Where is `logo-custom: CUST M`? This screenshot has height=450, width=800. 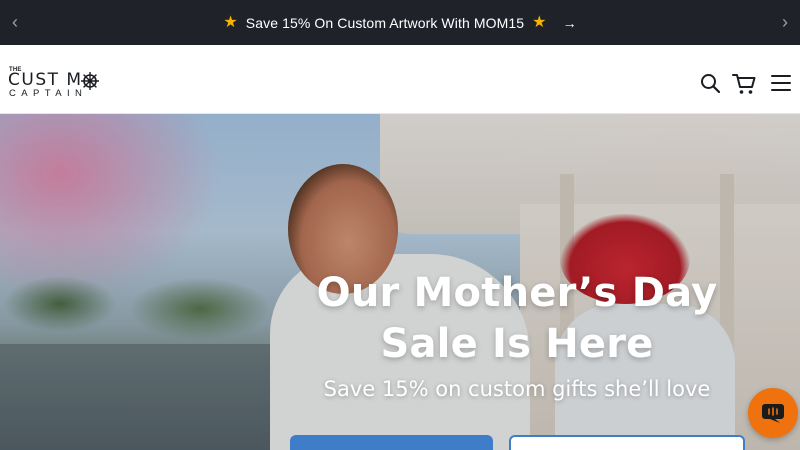 logo-custom: CUST M is located at coordinates (45, 80).